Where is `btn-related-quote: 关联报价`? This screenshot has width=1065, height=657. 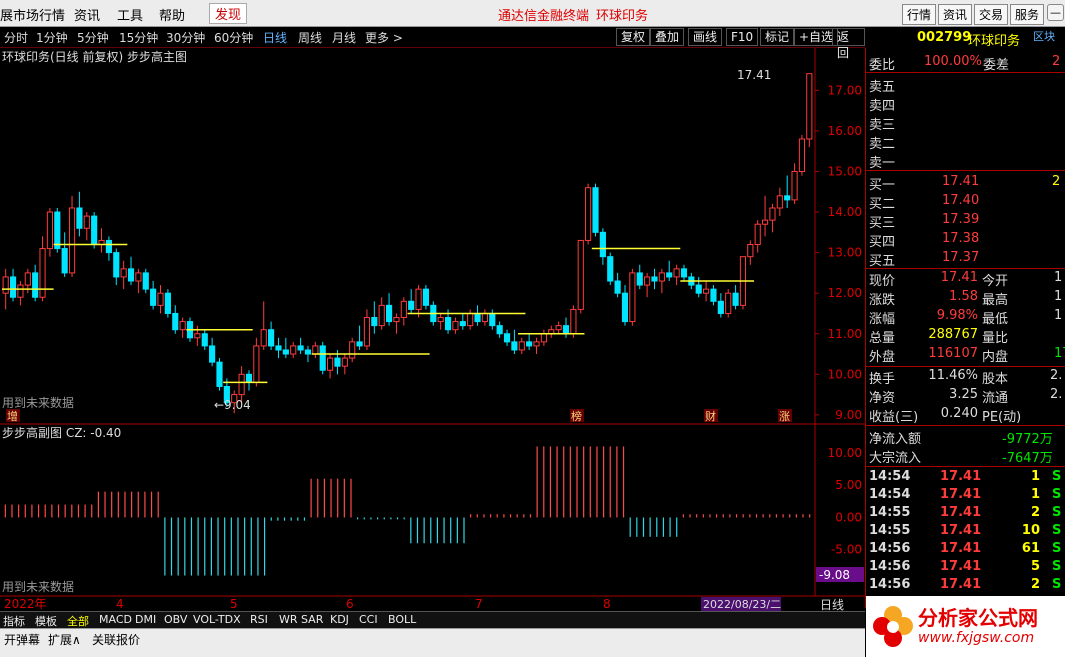 btn-related-quote: 关联报价 is located at coordinates (116, 639).